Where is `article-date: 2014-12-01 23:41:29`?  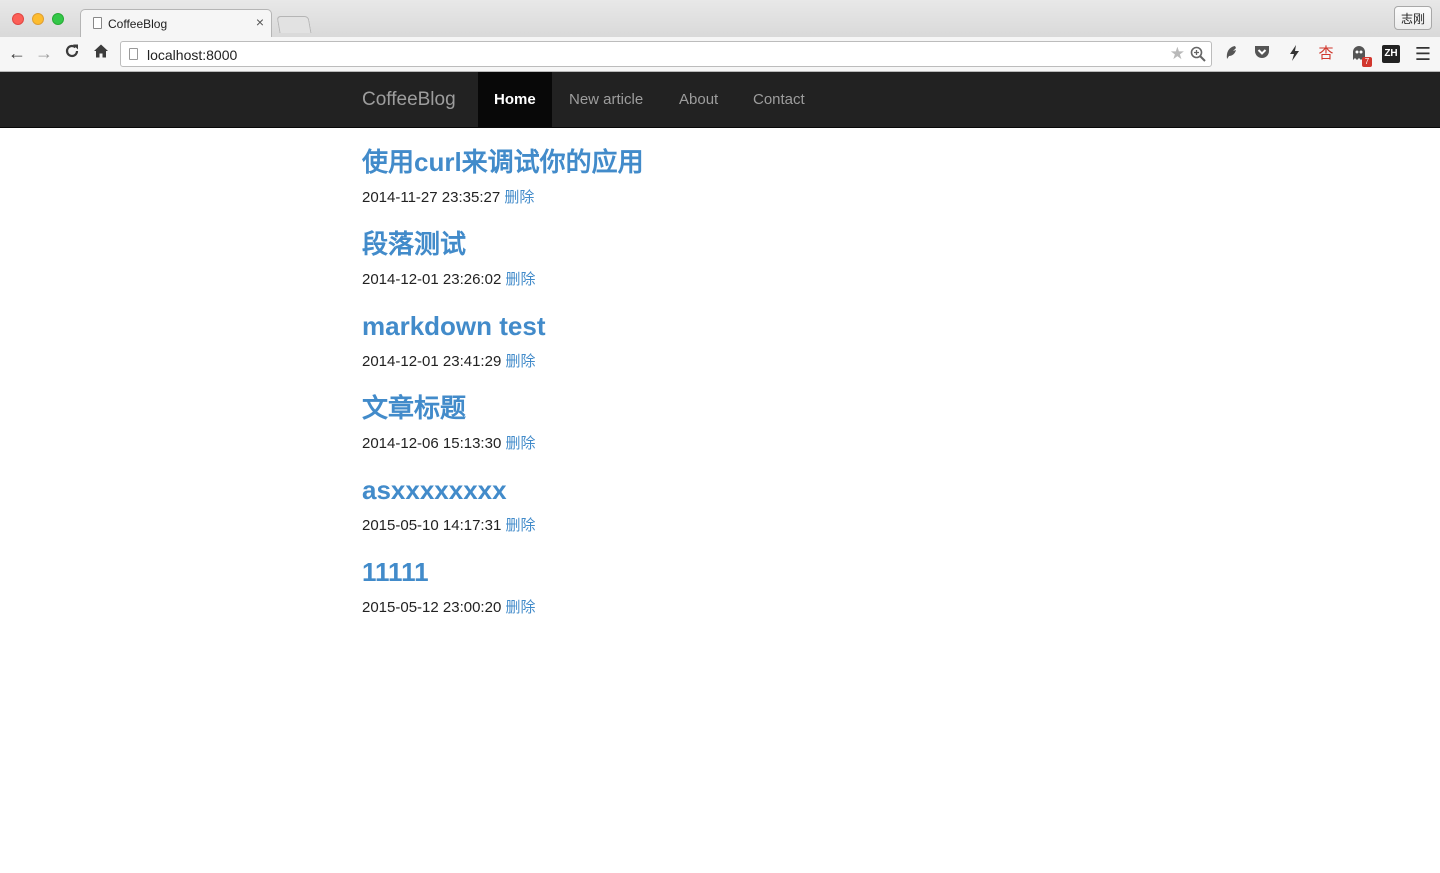 article-date: 2014-12-01 23:41:29 is located at coordinates (432, 361).